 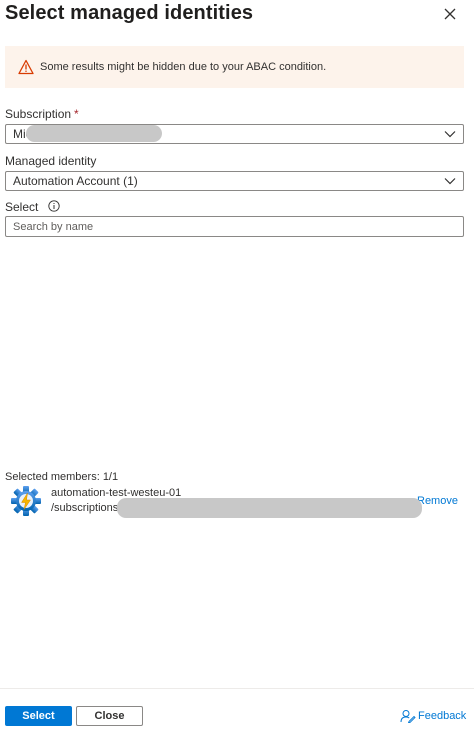 What do you see at coordinates (85, 508) in the screenshot?
I see `member-path: /subscriptions` at bounding box center [85, 508].